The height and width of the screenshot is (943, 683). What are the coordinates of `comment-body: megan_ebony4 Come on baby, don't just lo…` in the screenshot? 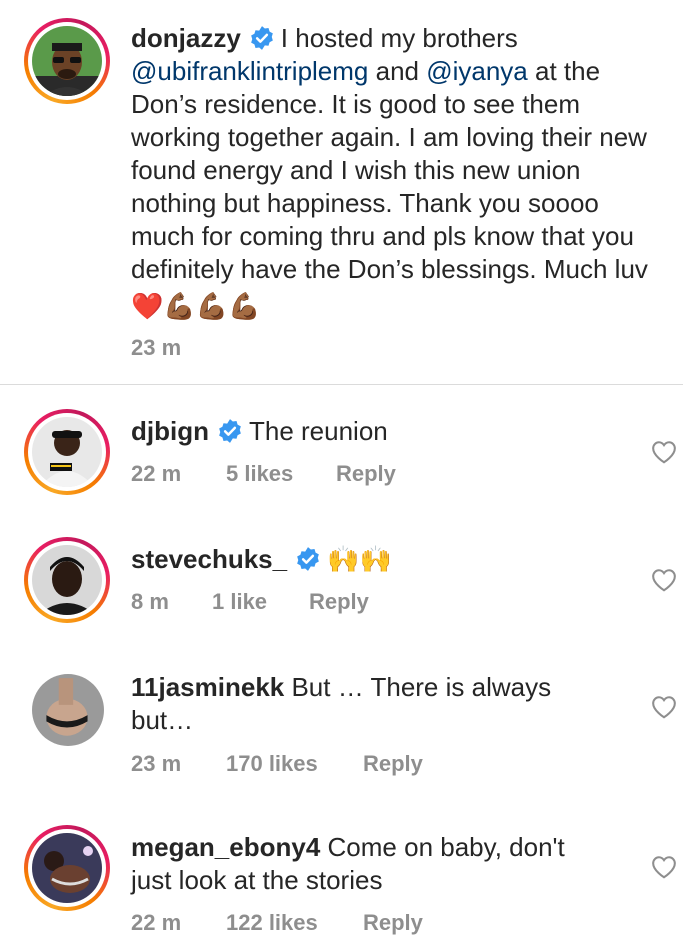 It's located at (371, 864).